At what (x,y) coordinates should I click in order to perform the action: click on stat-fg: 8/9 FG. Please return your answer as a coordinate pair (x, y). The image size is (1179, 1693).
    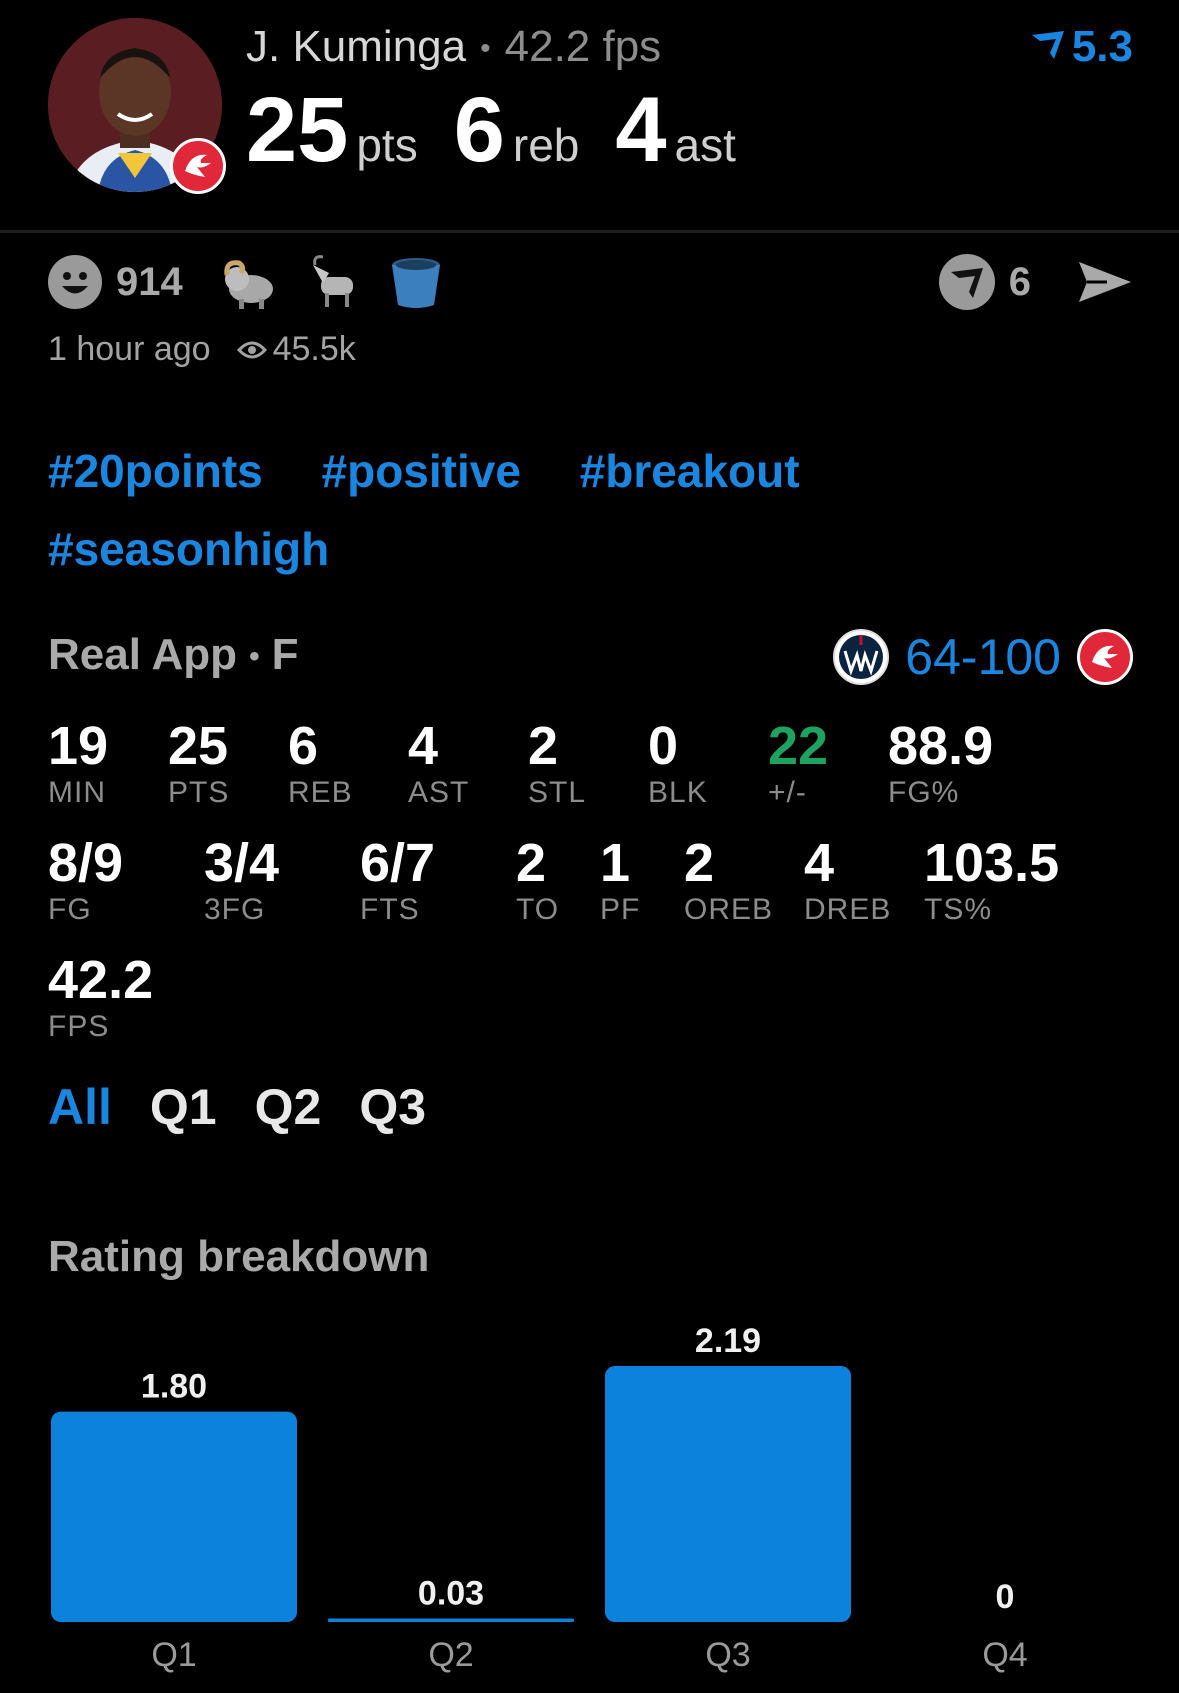
    Looking at the image, I should click on (86, 879).